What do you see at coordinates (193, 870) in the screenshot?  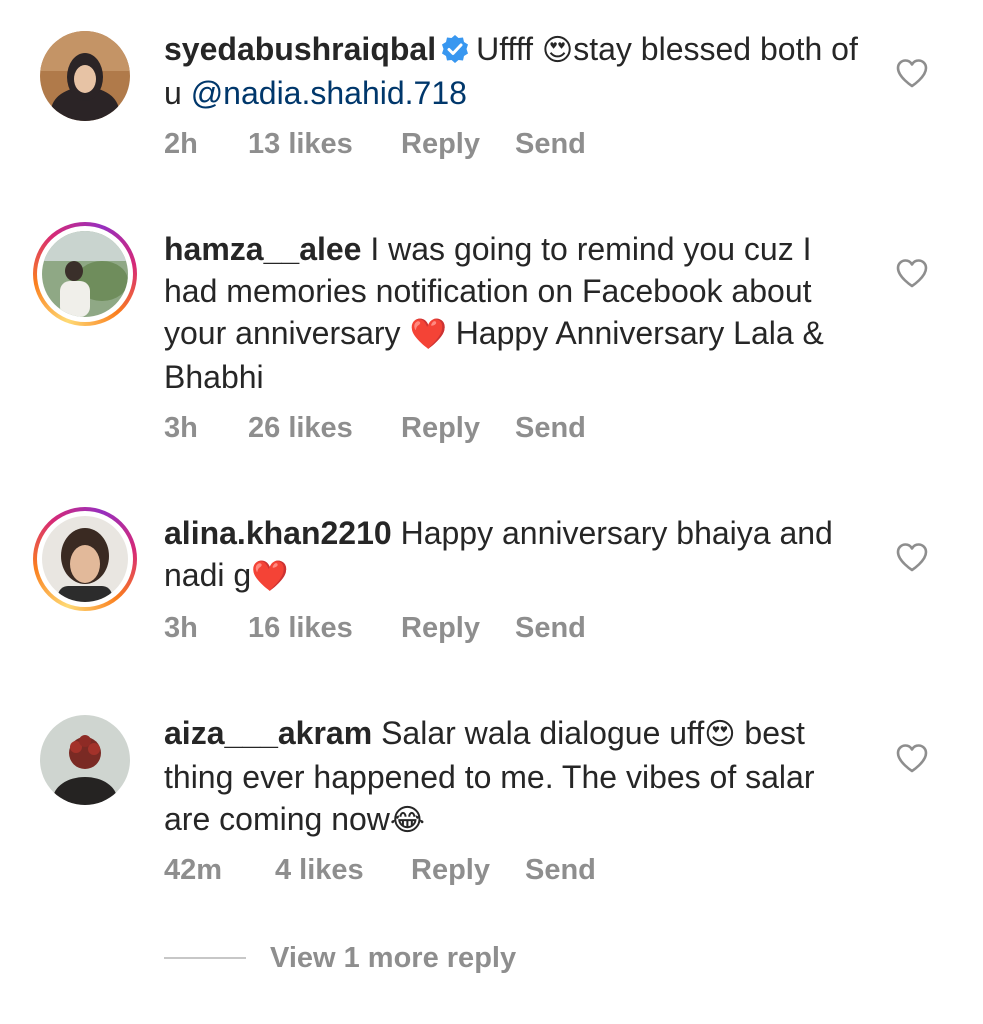 I see `timestamp: 42m` at bounding box center [193, 870].